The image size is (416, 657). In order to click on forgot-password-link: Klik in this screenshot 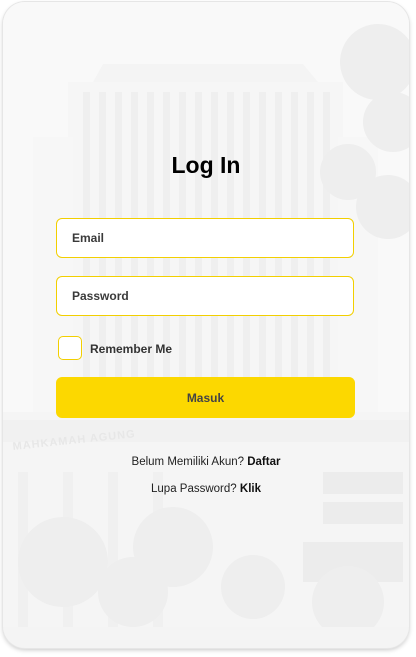, I will do `click(250, 489)`.